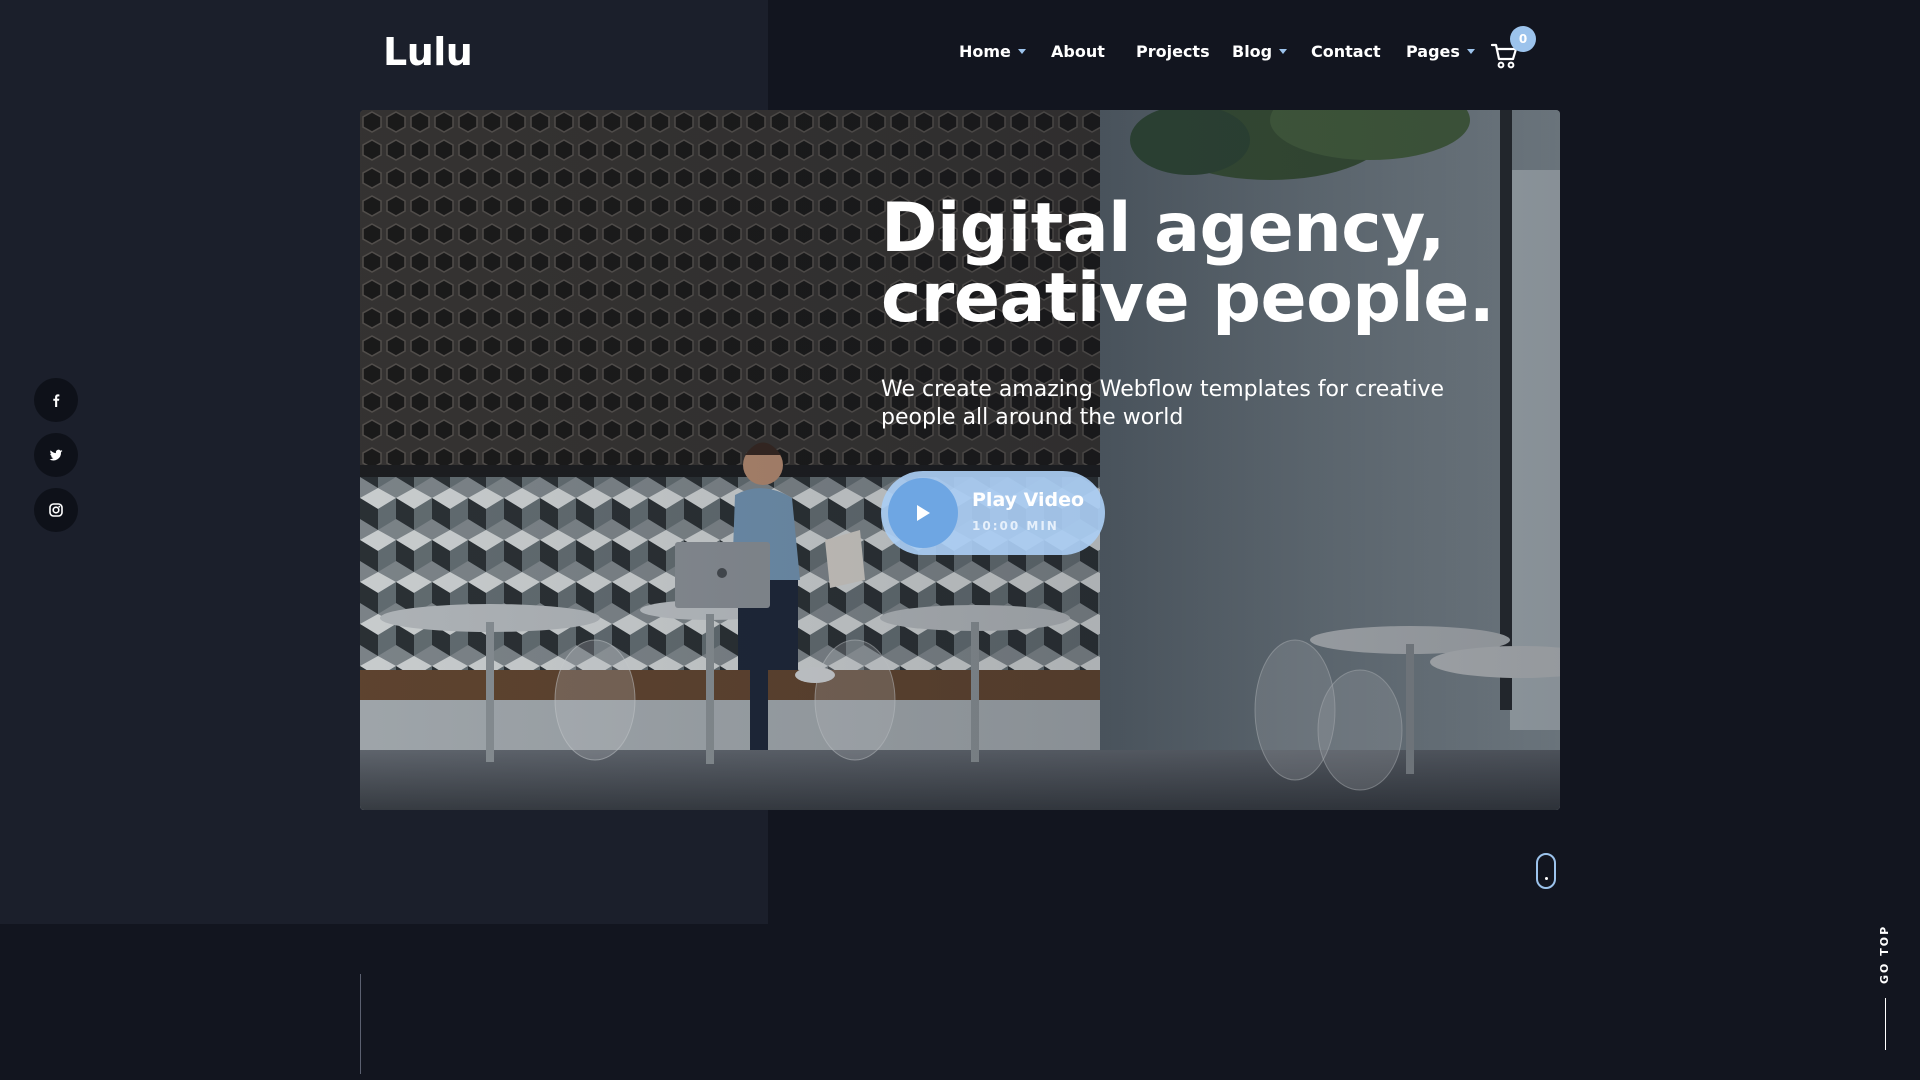 This screenshot has height=1080, width=1920. What do you see at coordinates (360, 1024) in the screenshot?
I see `section-divider-line` at bounding box center [360, 1024].